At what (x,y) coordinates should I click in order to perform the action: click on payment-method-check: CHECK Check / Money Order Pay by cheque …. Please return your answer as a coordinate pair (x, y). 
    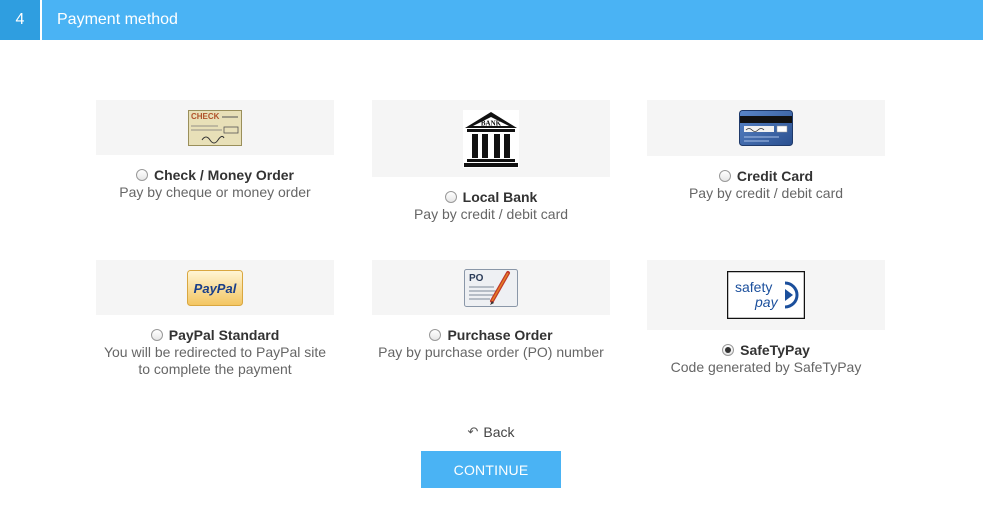
    Looking at the image, I should click on (215, 150).